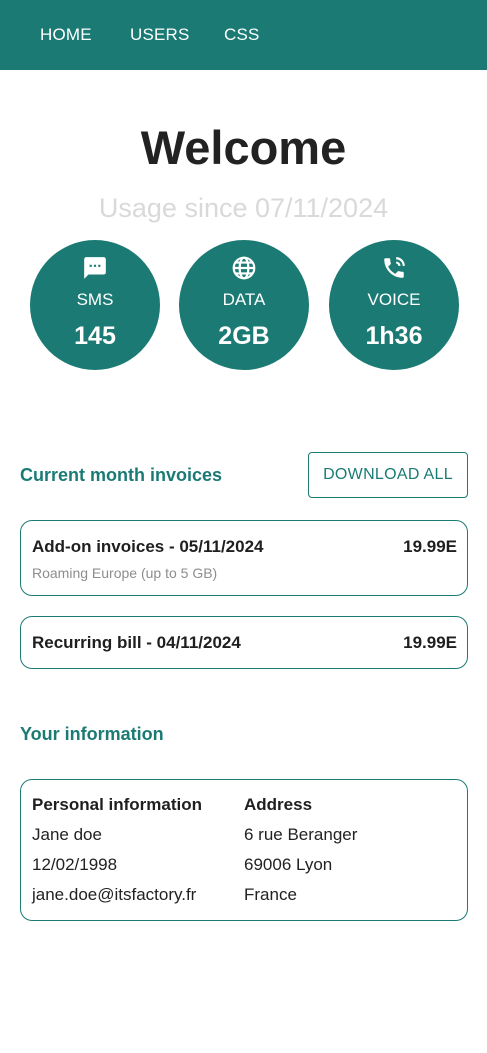 The image size is (487, 1053). I want to click on invoice-card-recurring: Recurring bill - 04/11/2024 19.99E, so click(244, 642).